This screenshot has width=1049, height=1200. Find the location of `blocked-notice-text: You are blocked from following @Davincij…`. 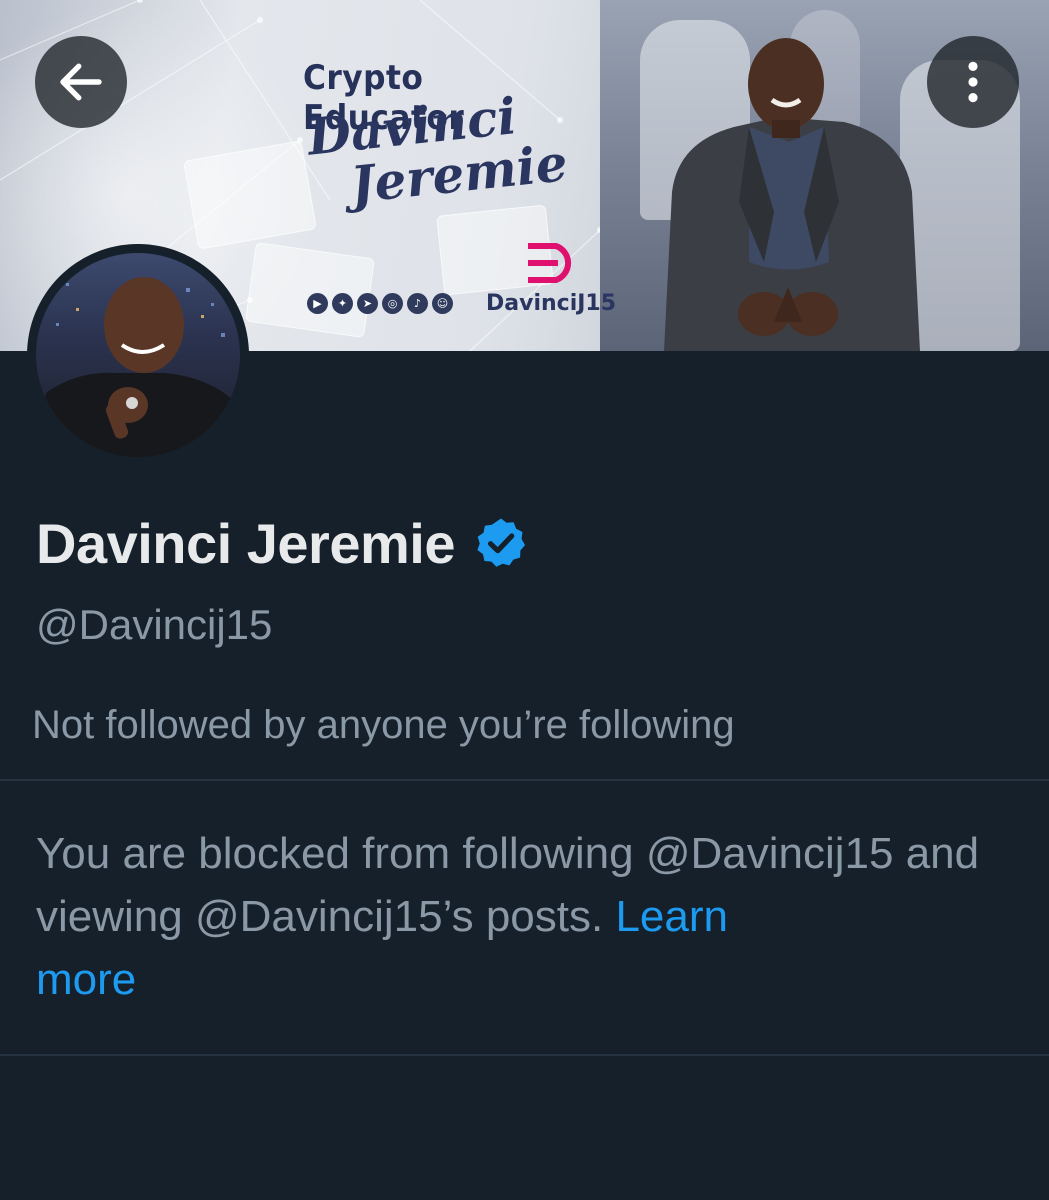

blocked-notice-text: You are blocked from following @Davincij… is located at coordinates (508, 885).